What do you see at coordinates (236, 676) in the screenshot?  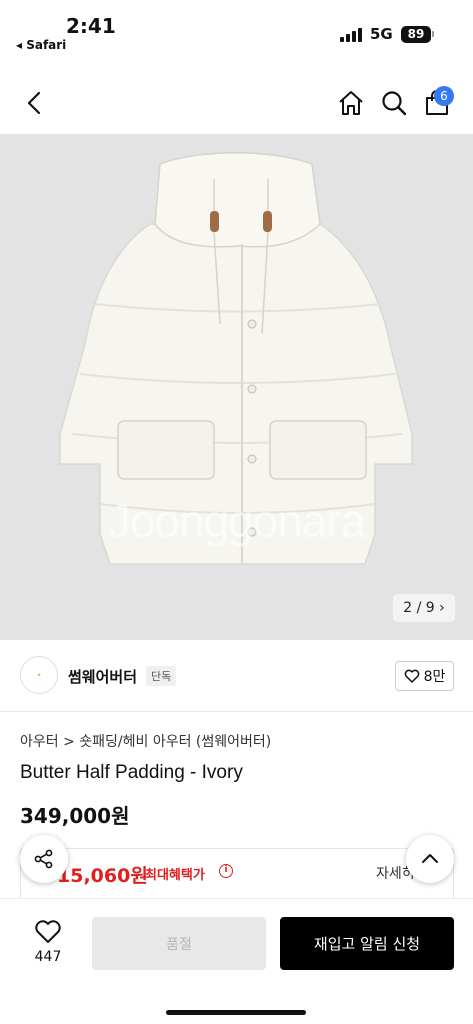 I see `brand-row: ✦ 썸웨어버터 단독 8만` at bounding box center [236, 676].